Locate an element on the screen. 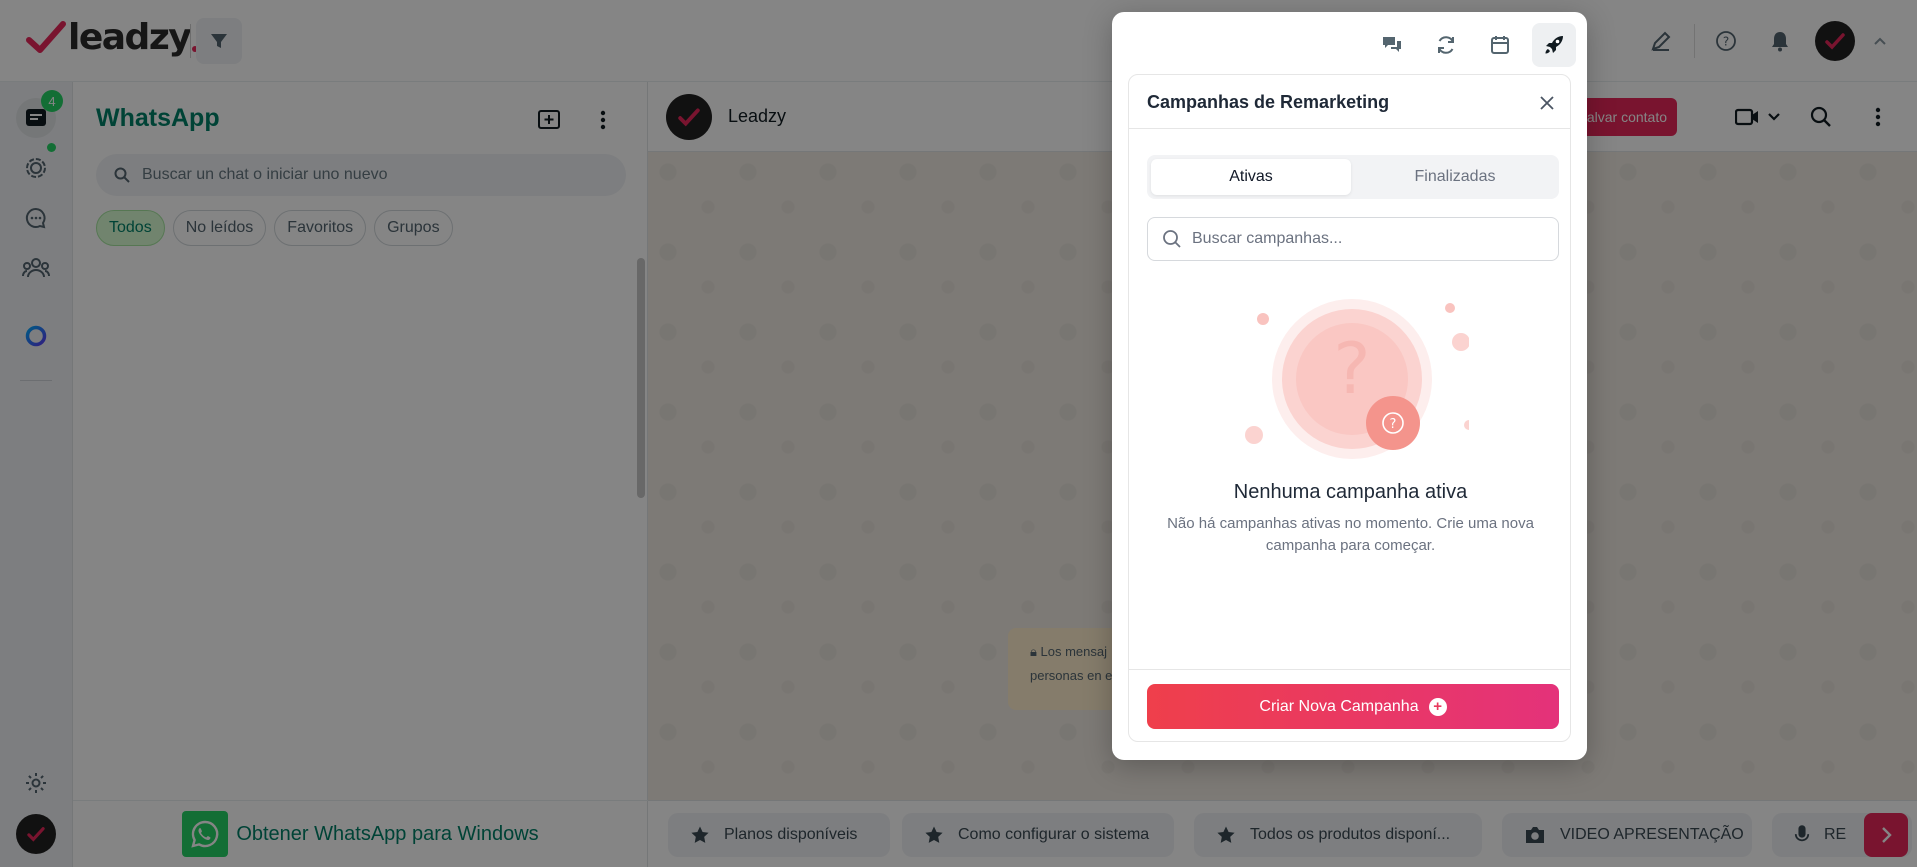 The height and width of the screenshot is (867, 1917). campaign-tabs: Ativas Finalizadas is located at coordinates (1353, 177).